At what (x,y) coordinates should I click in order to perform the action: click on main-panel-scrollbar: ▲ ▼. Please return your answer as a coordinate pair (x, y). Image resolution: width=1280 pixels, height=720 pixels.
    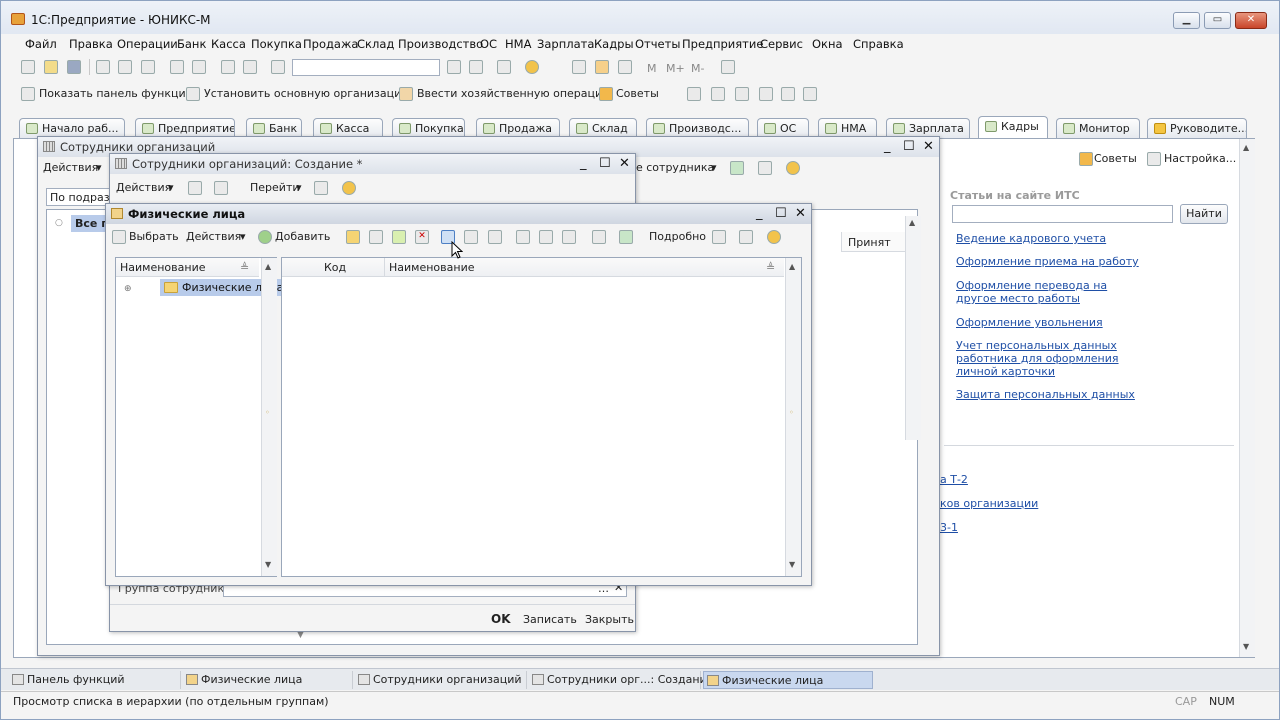
    Looking at the image, I should click on (1247, 398).